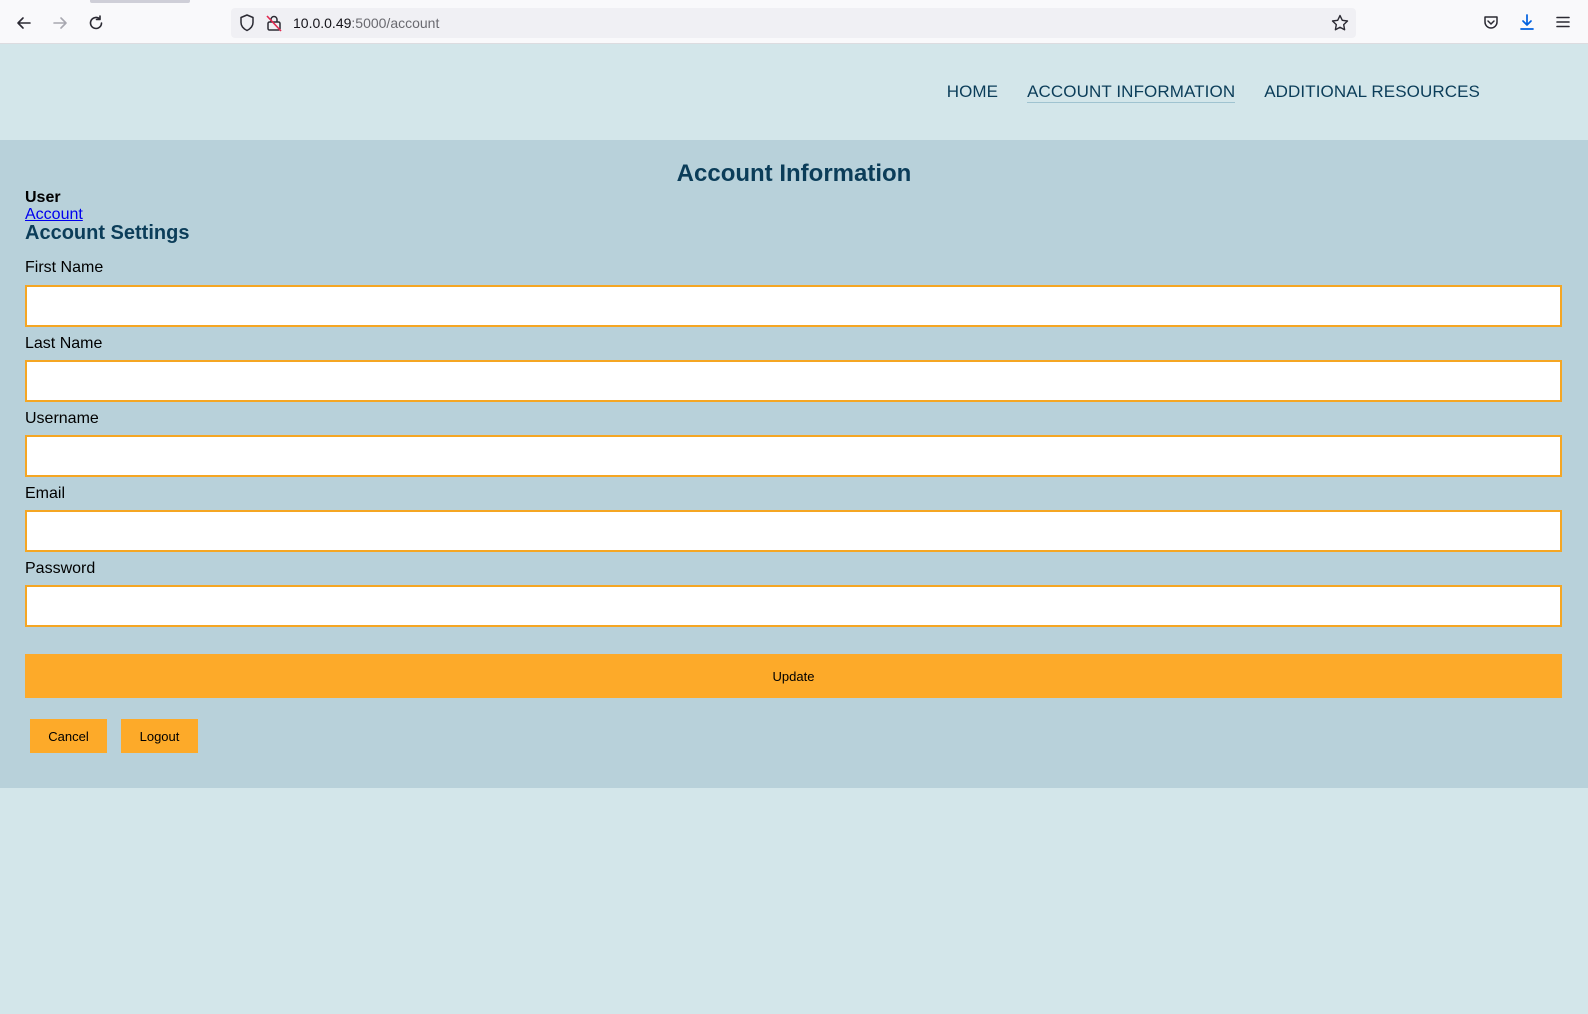  What do you see at coordinates (274, 25) in the screenshot?
I see `insecure-lock-icon` at bounding box center [274, 25].